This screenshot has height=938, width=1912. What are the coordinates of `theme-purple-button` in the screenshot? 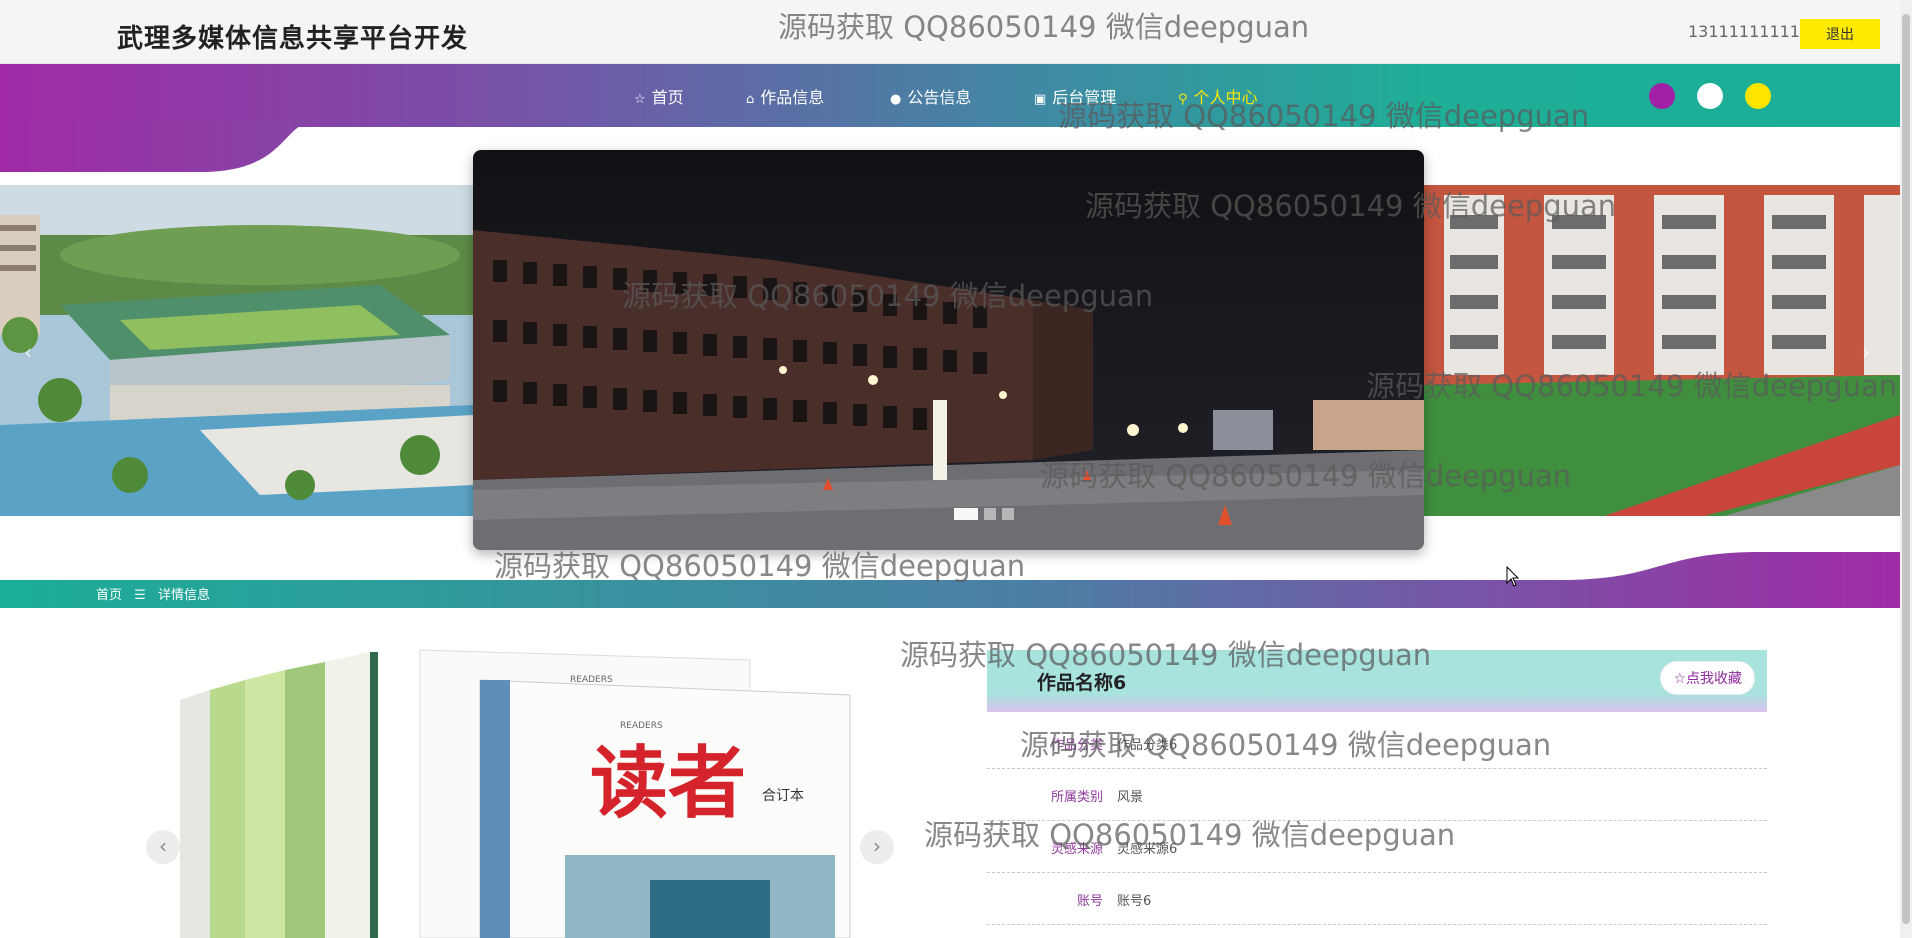 It's located at (1662, 96).